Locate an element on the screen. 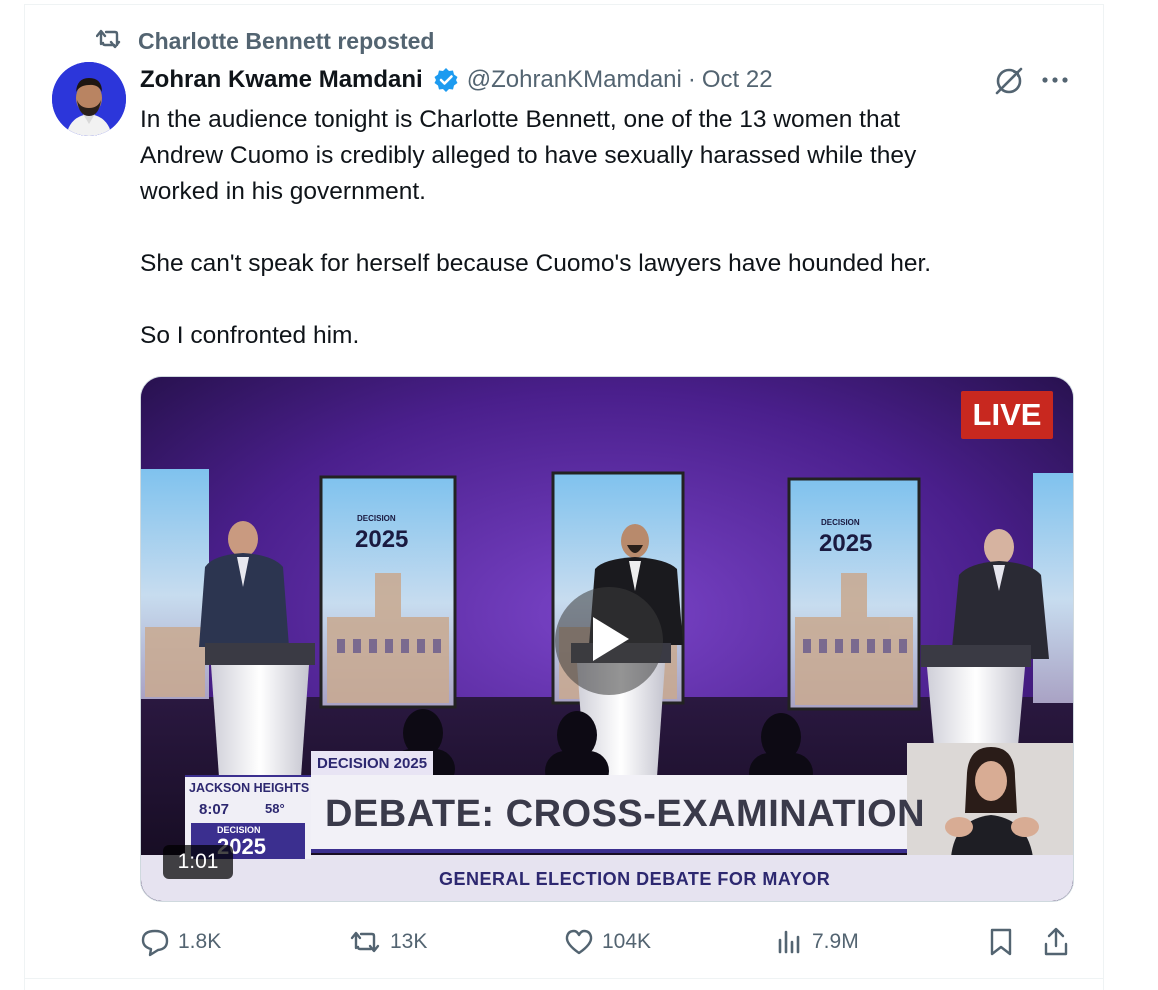 The image size is (1158, 990). like-icon is located at coordinates (579, 942).